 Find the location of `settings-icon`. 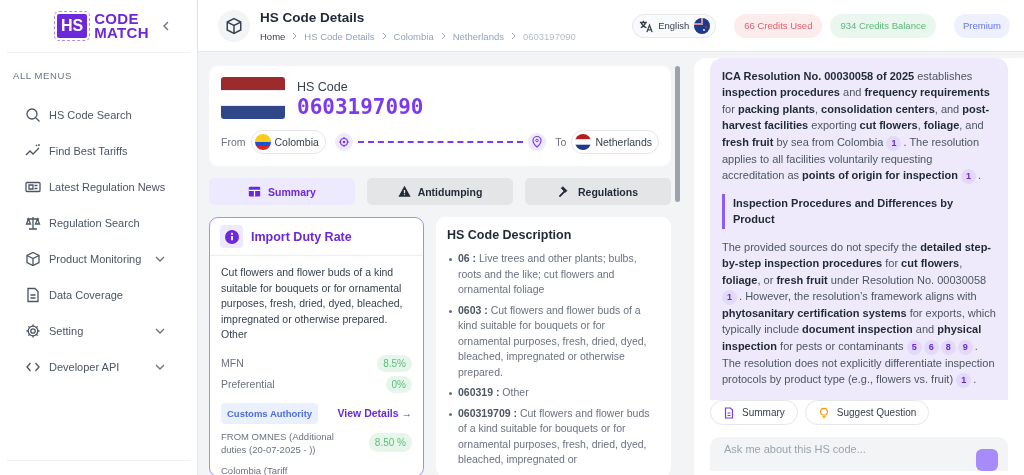

settings-icon is located at coordinates (33, 331).